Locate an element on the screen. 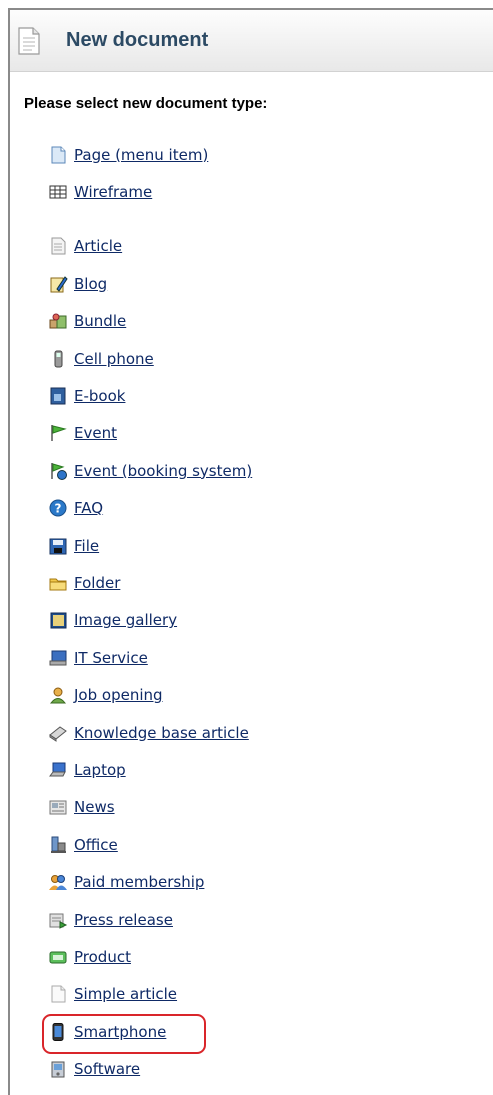 The image size is (493, 1095). document-type-link-bundle: Bundle is located at coordinates (100, 321).